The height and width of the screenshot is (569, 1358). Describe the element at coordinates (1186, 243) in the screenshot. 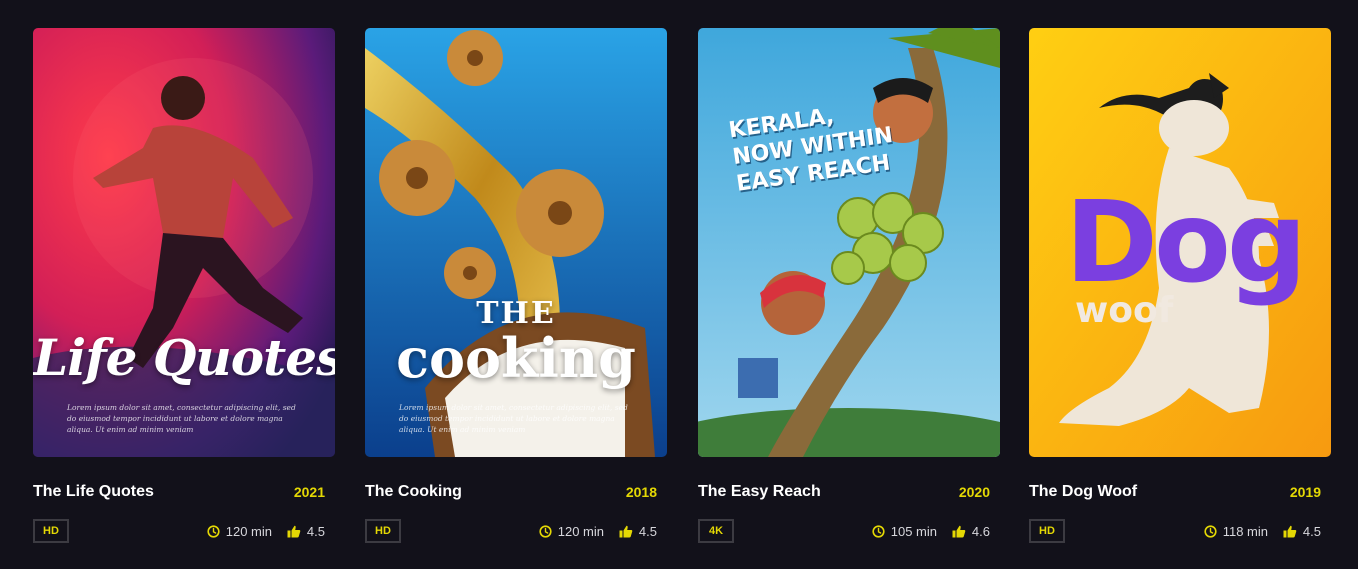

I see `poster-title: Dog` at that location.